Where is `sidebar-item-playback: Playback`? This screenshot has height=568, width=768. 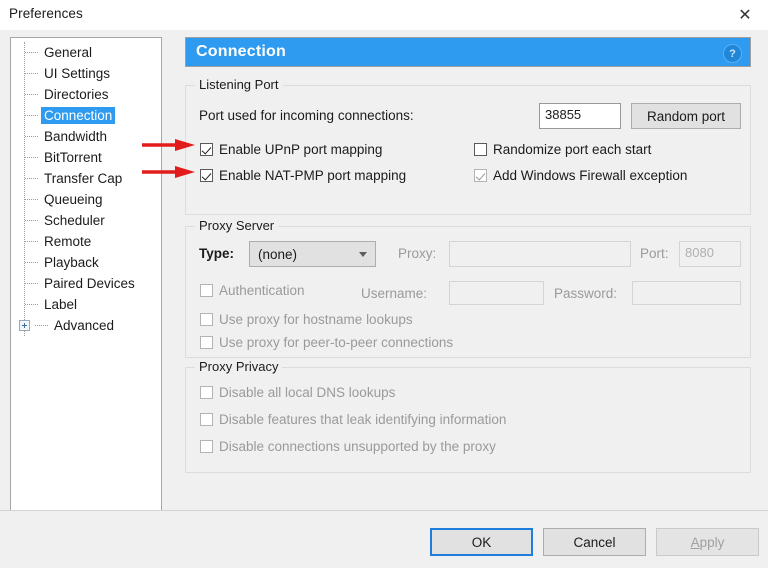 sidebar-item-playback: Playback is located at coordinates (86, 262).